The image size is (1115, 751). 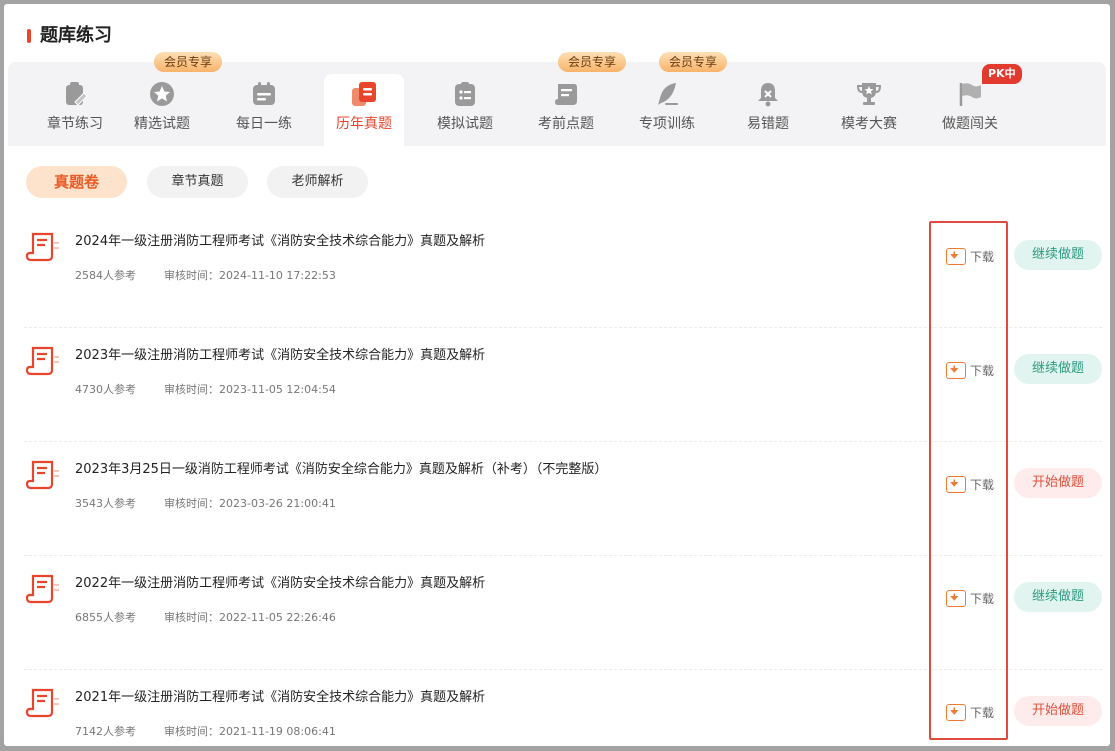 I want to click on title-accent-bar, so click(x=29, y=36).